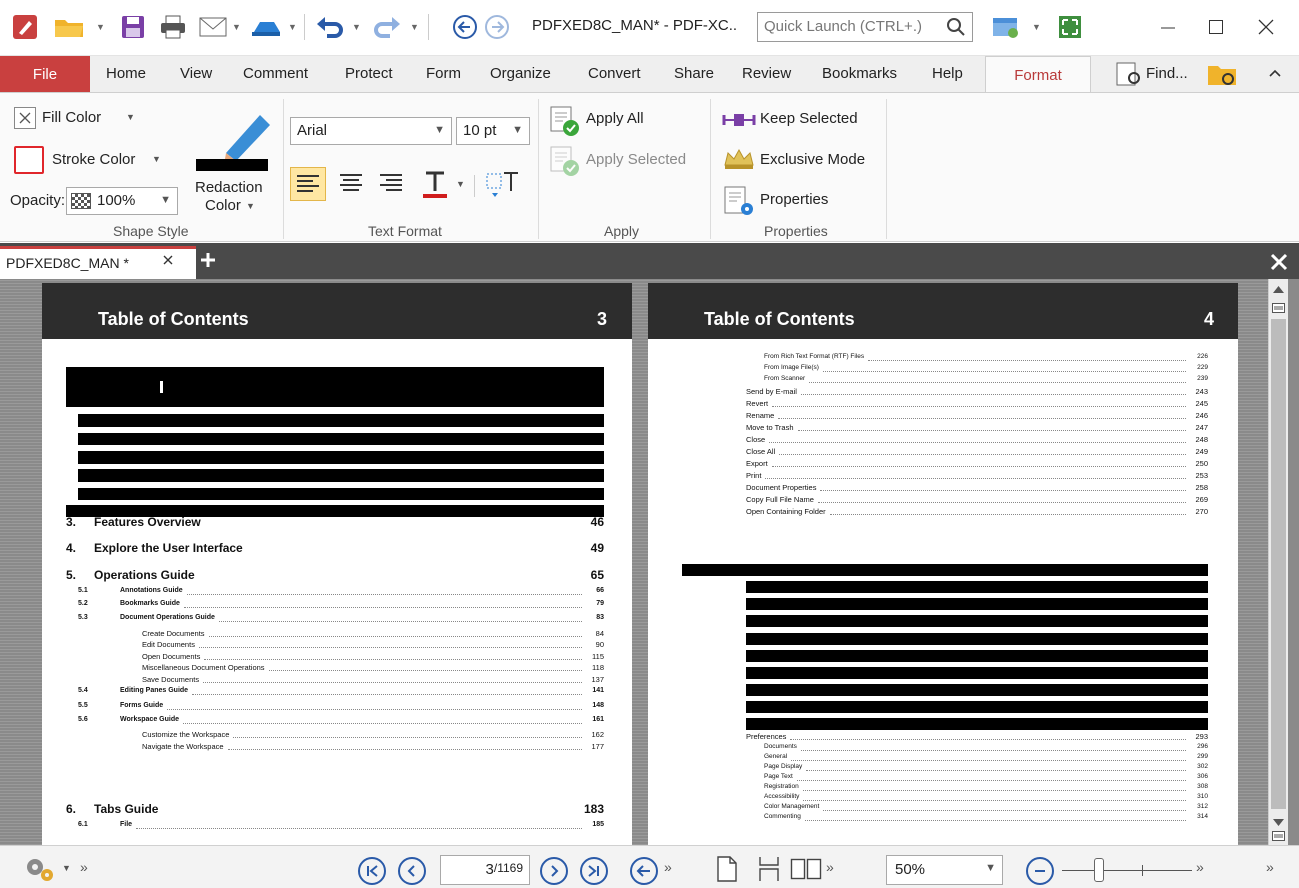 Image resolution: width=1299 pixels, height=888 pixels. I want to click on toc-entry: Send by E-mail 243, so click(943, 392).